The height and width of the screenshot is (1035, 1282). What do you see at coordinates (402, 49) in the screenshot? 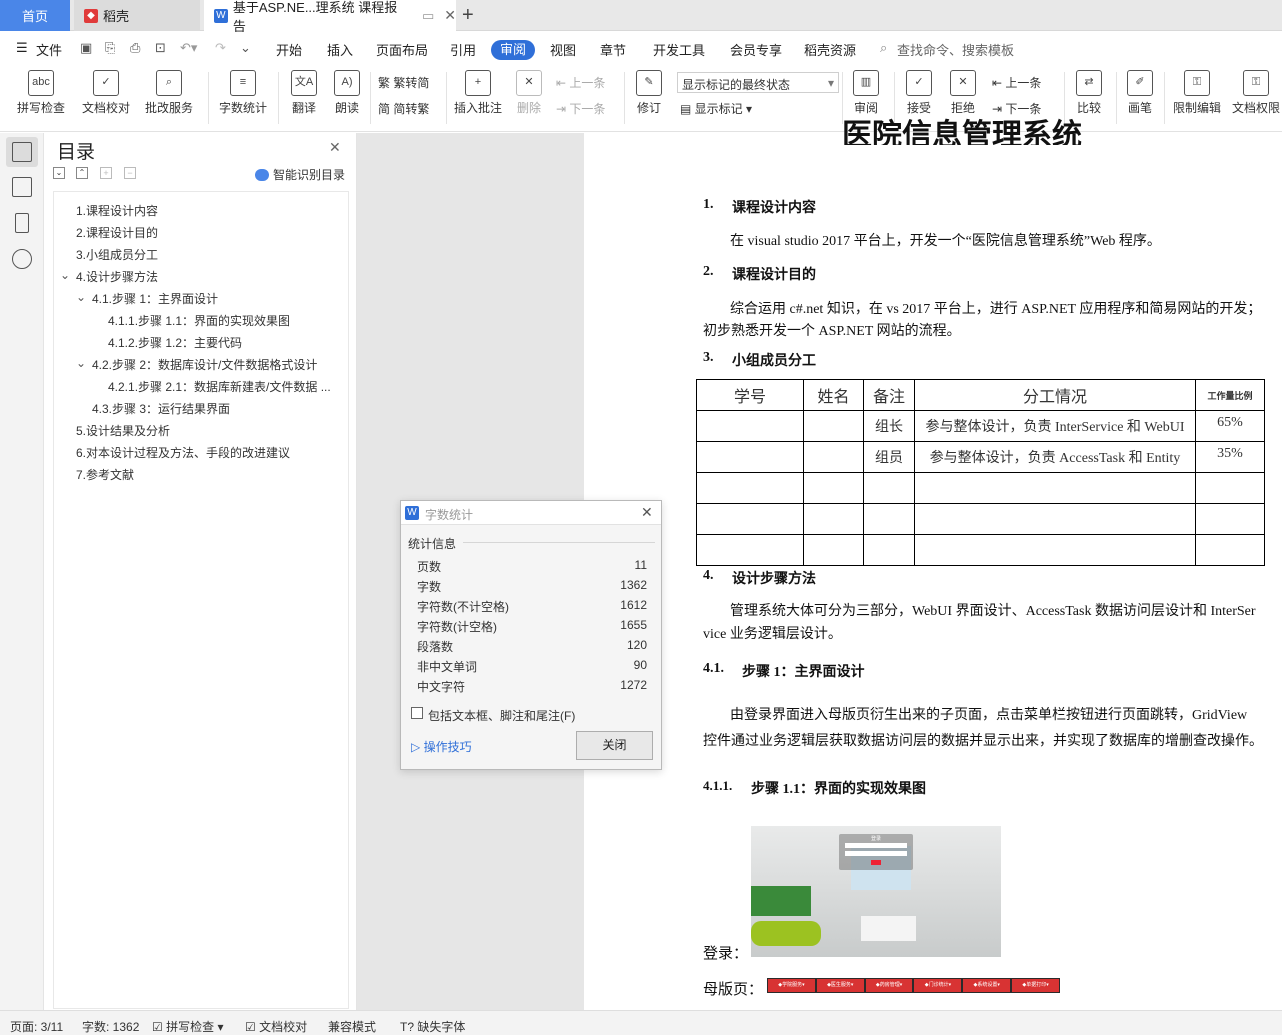
I see `menu-layout: 页面布局` at bounding box center [402, 49].